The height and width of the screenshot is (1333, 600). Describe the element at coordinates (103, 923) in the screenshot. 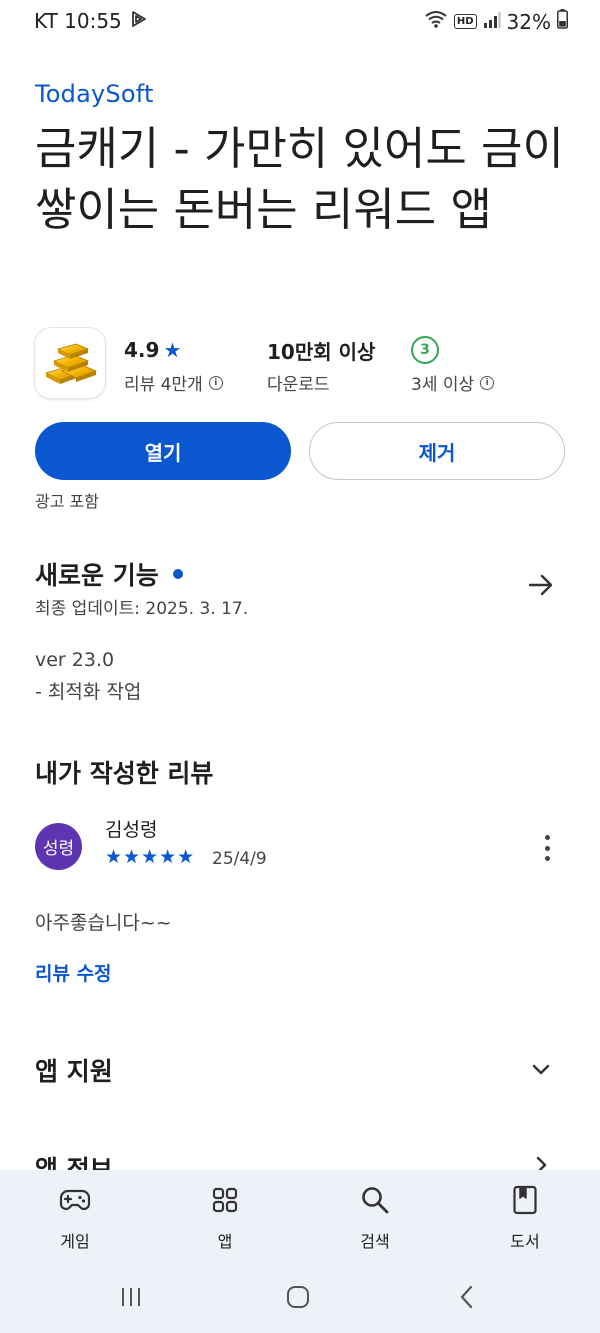

I see `review-text: 아주좋습니다~~` at that location.